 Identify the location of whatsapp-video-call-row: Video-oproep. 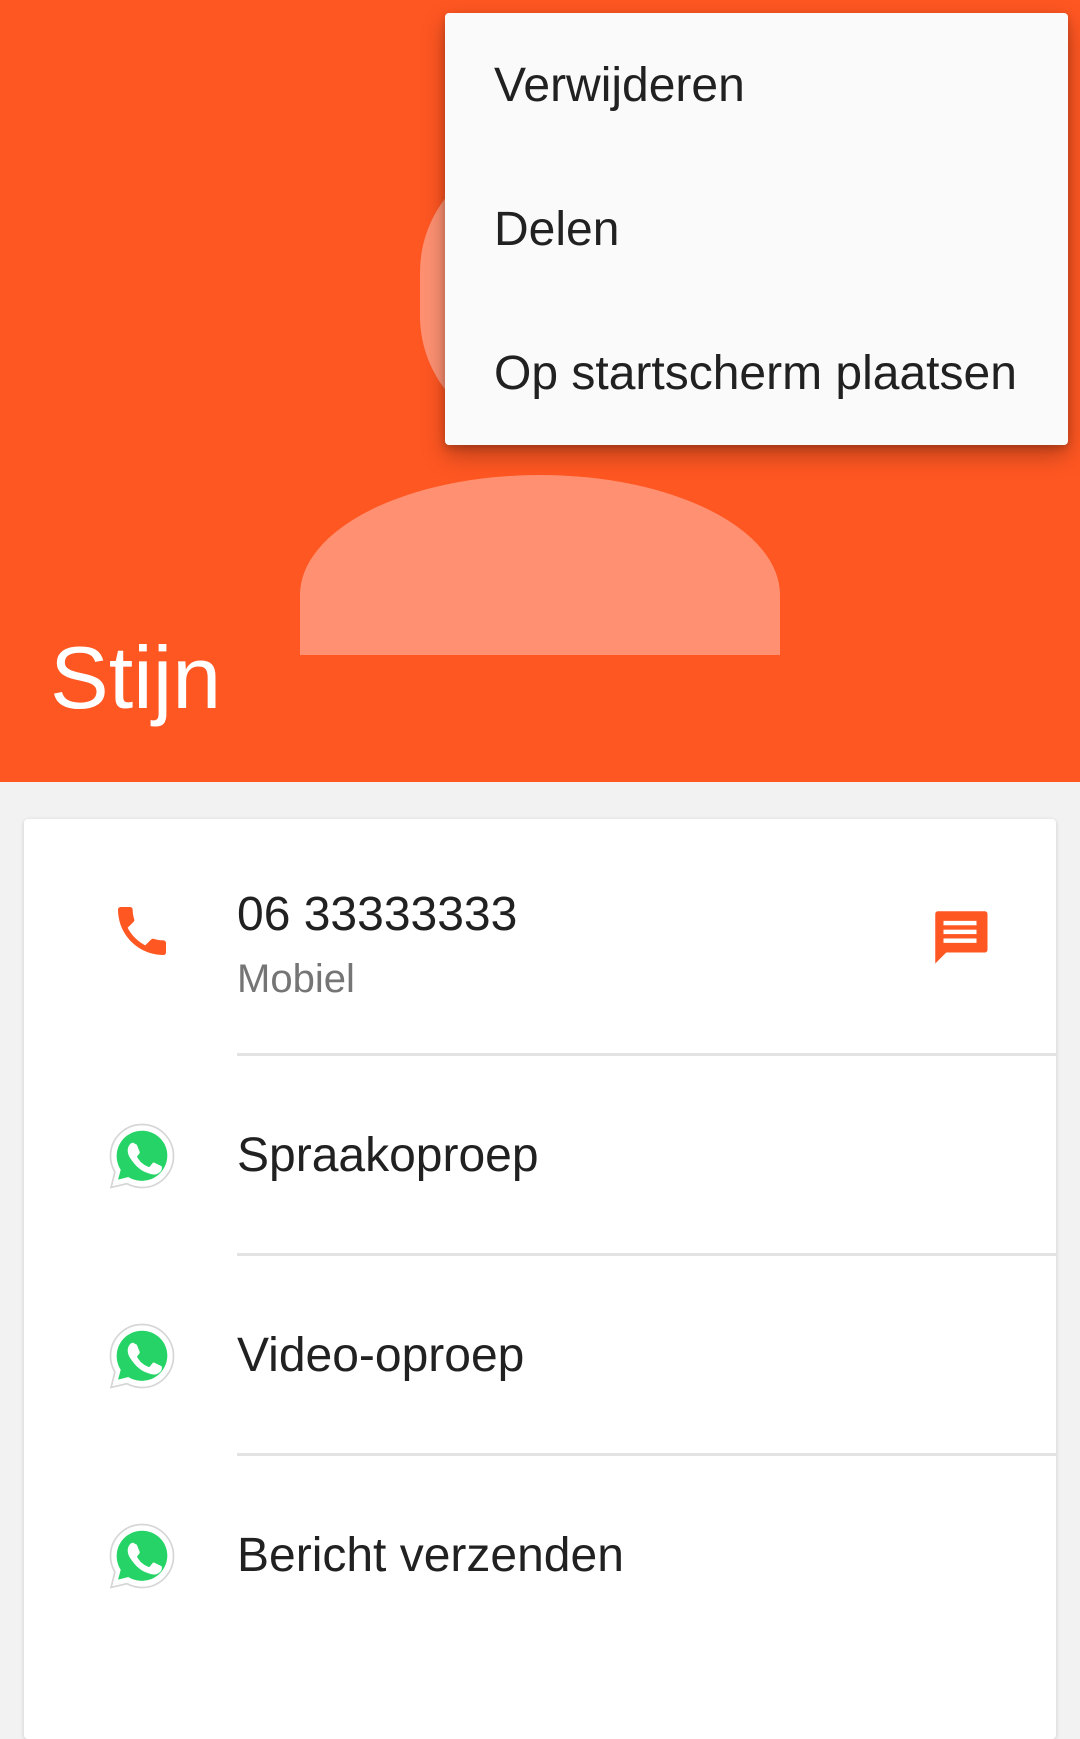
(540, 1356).